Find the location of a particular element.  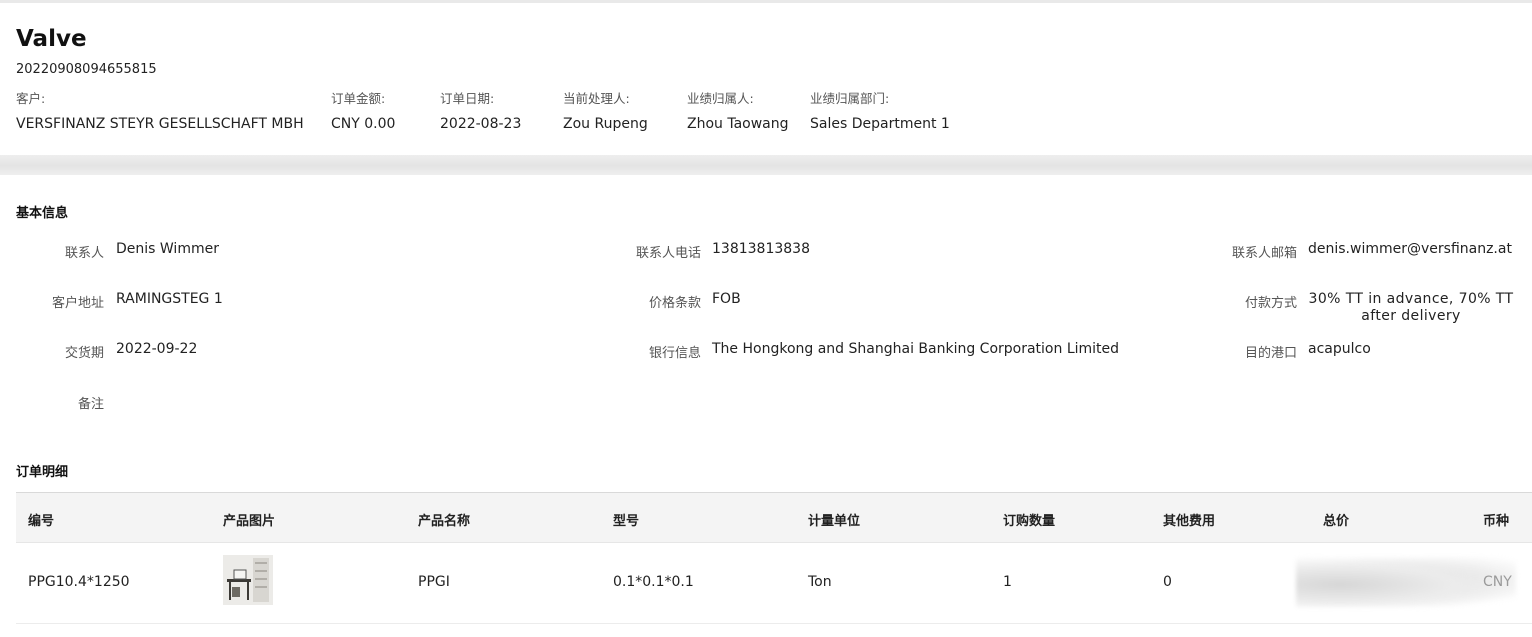

column-header: 其他费用 is located at coordinates (1189, 521).